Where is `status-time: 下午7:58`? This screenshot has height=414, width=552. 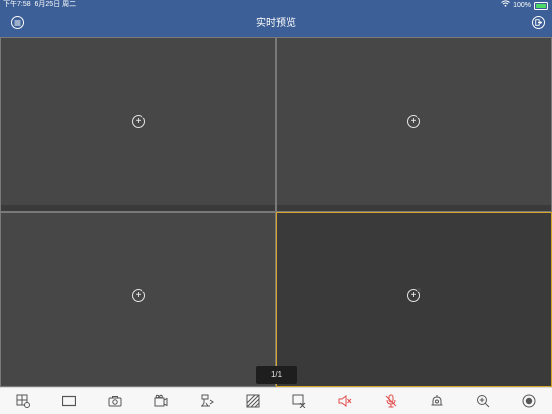 status-time: 下午7:58 is located at coordinates (17, 4).